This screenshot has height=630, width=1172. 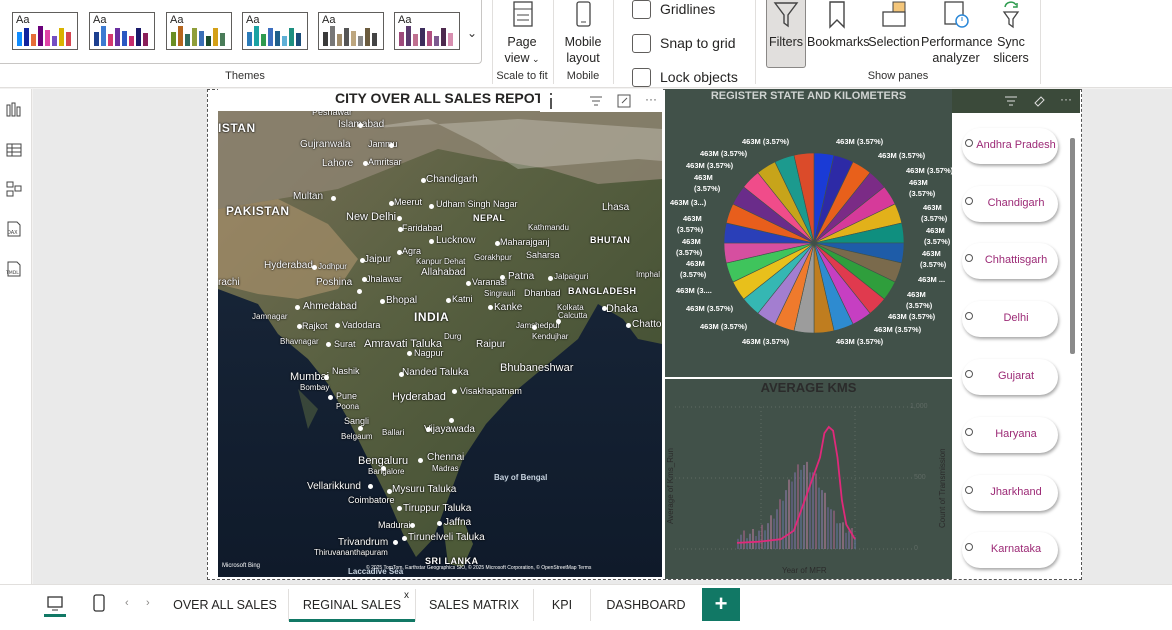 What do you see at coordinates (562, 605) in the screenshot?
I see `tab-kpi: KPI` at bounding box center [562, 605].